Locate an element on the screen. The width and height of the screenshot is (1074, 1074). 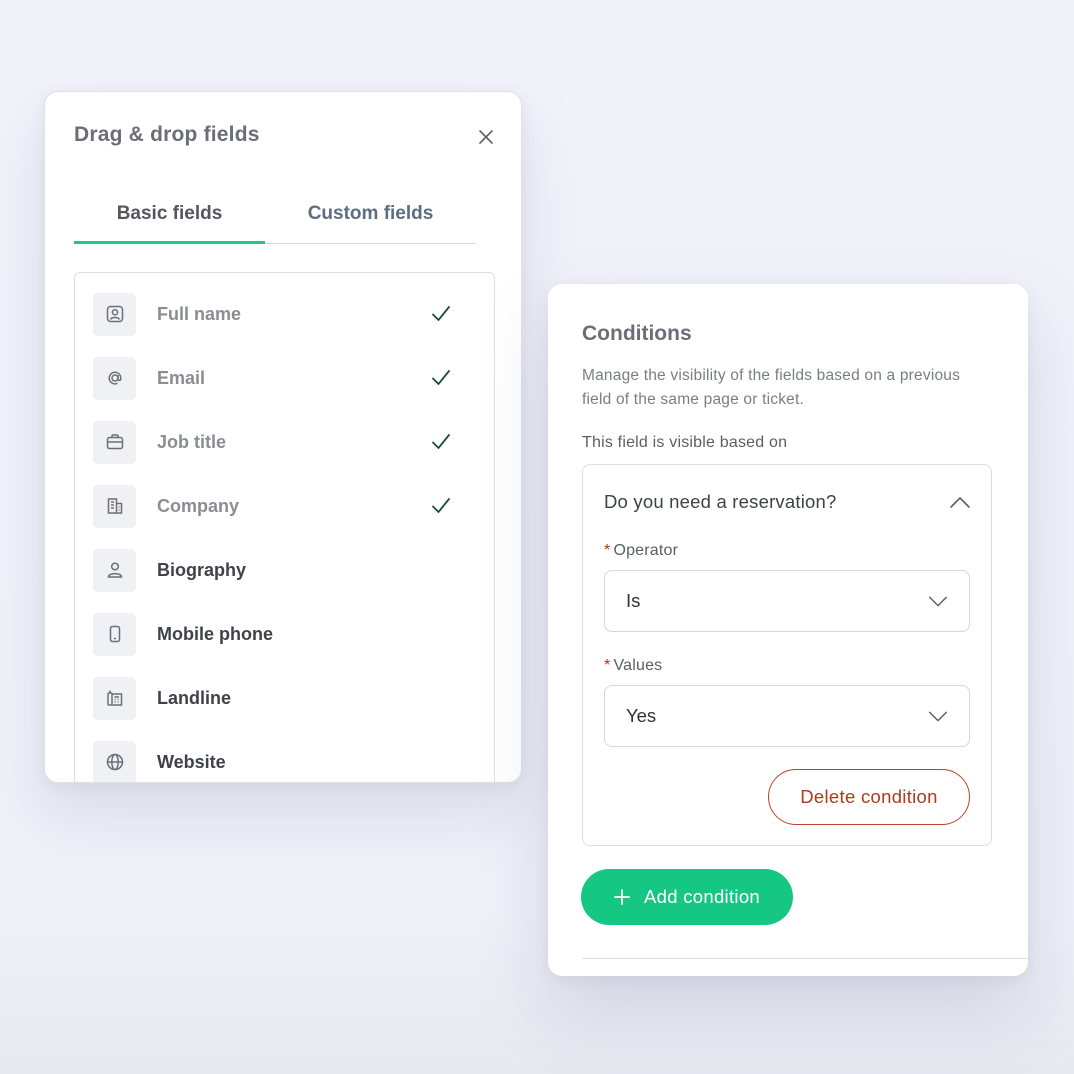
operator-label: * Operator is located at coordinates (641, 550).